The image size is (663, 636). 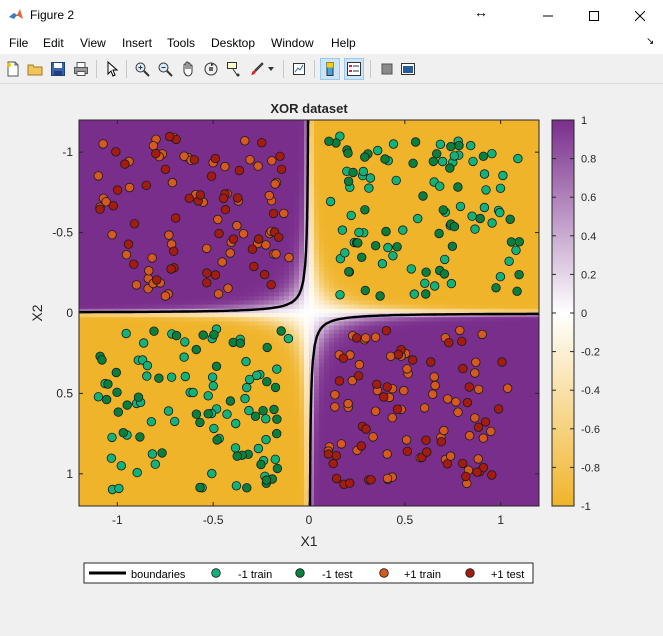 What do you see at coordinates (13, 69) in the screenshot?
I see `new-figure-button` at bounding box center [13, 69].